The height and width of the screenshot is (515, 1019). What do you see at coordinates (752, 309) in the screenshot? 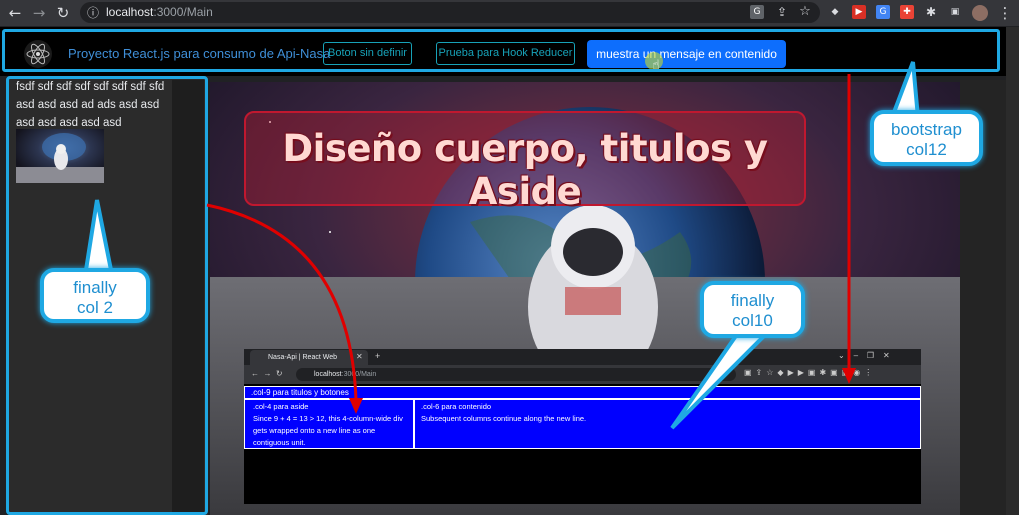
I see `callout-col10: finally col10` at bounding box center [752, 309].